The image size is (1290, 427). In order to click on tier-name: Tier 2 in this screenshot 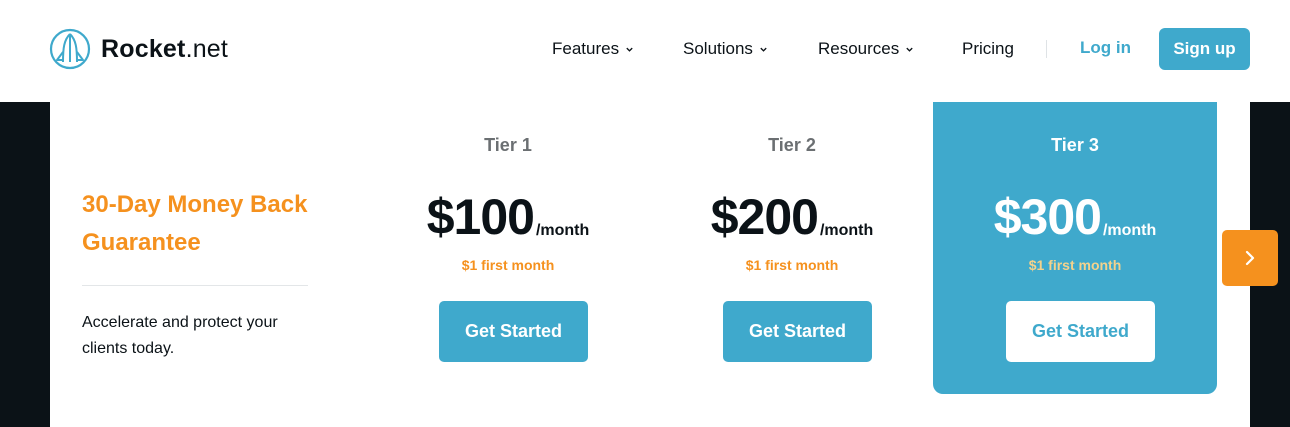, I will do `click(792, 145)`.